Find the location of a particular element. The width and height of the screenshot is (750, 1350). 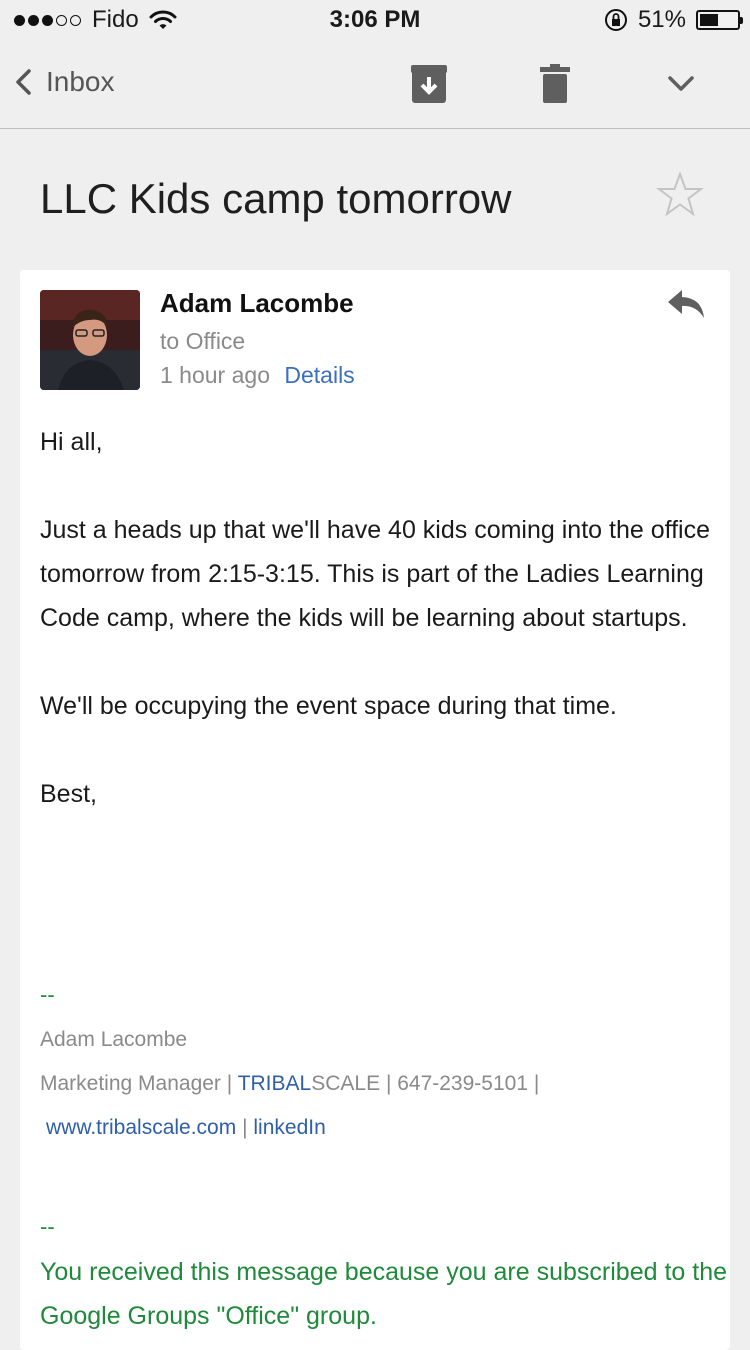

orientation-lock-icon is located at coordinates (615, 20).